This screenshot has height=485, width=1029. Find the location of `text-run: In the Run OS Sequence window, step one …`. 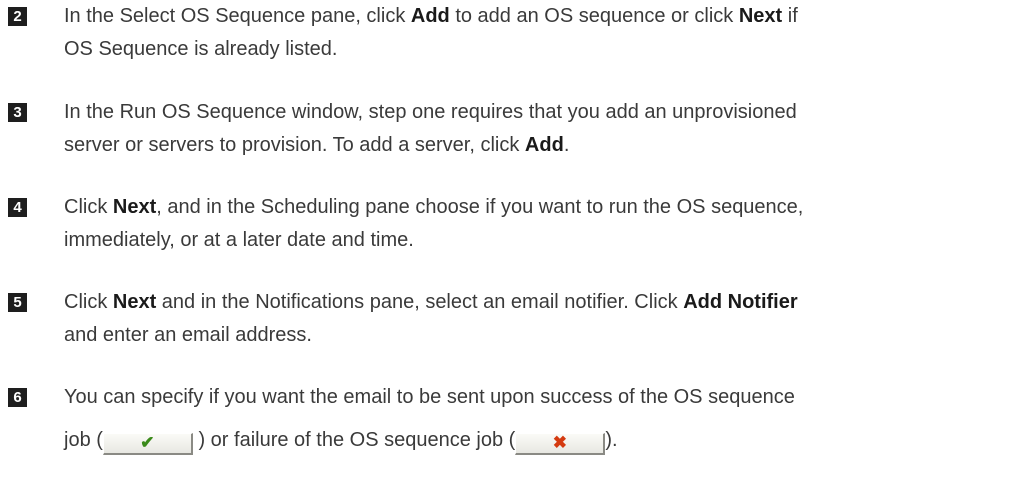

text-run: In the Run OS Sequence window, step one … is located at coordinates (430, 112).